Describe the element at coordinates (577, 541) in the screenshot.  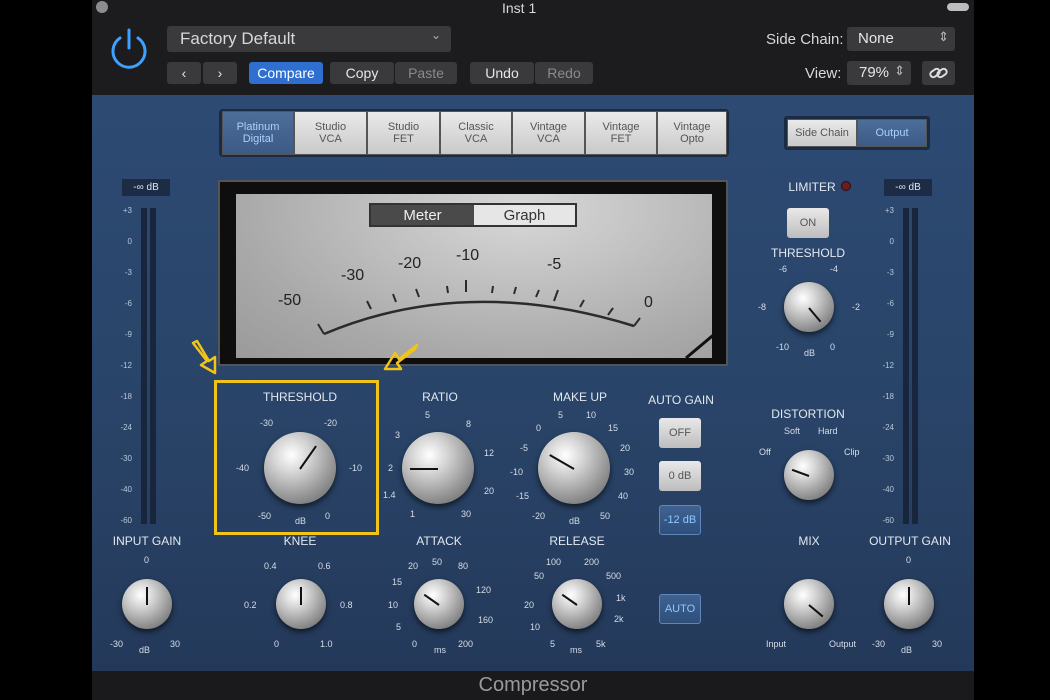
I see `release-label: RELEASE` at that location.